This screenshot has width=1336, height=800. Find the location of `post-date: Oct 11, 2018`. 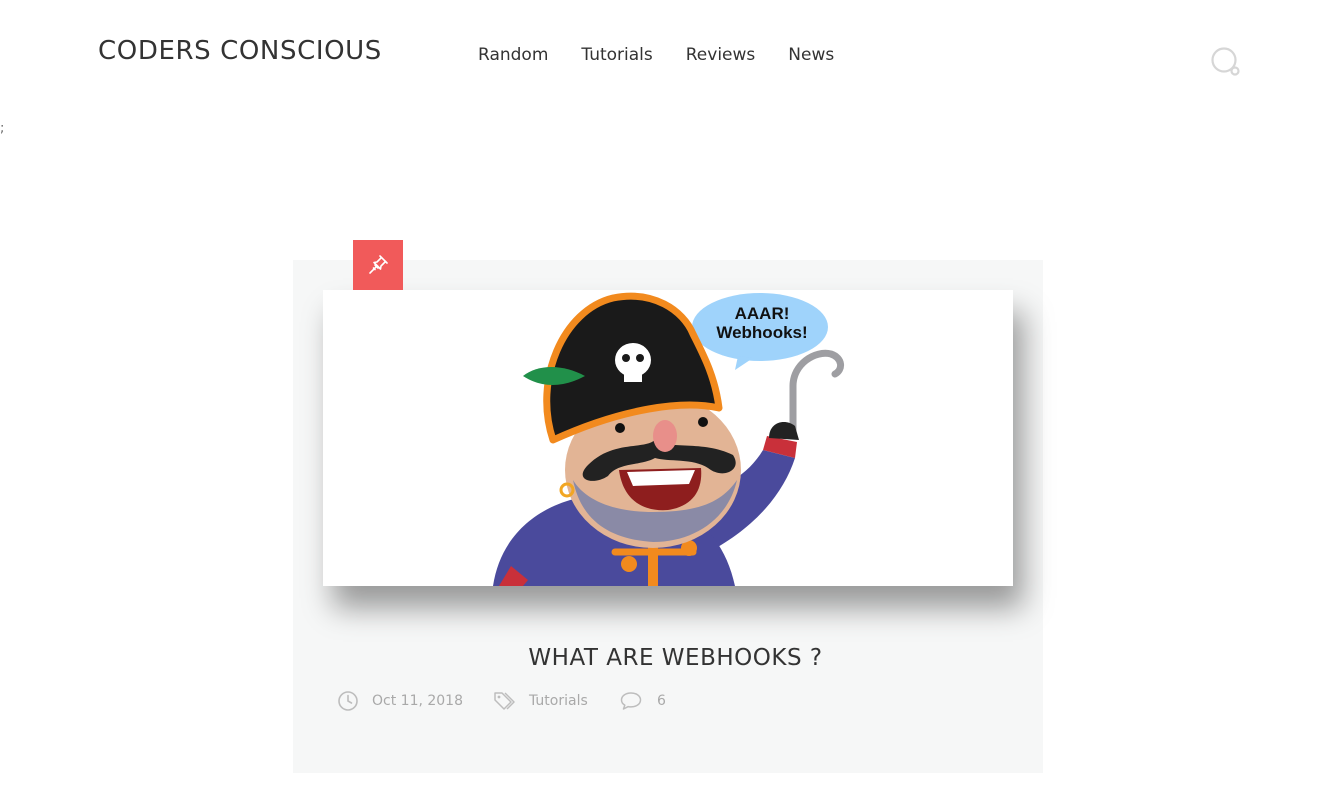

post-date: Oct 11, 2018 is located at coordinates (400, 701).